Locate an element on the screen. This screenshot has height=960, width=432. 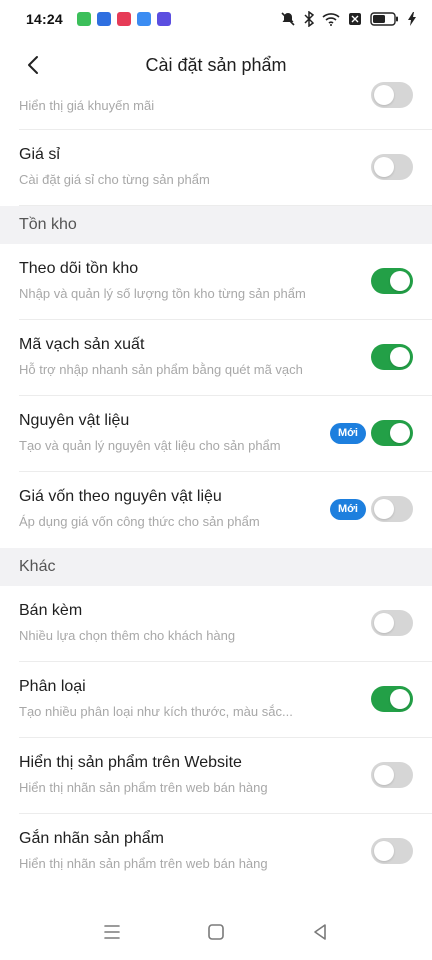
setting-subtitle: Hiển thị giá khuyến mãi is located at coordinates (87, 105).